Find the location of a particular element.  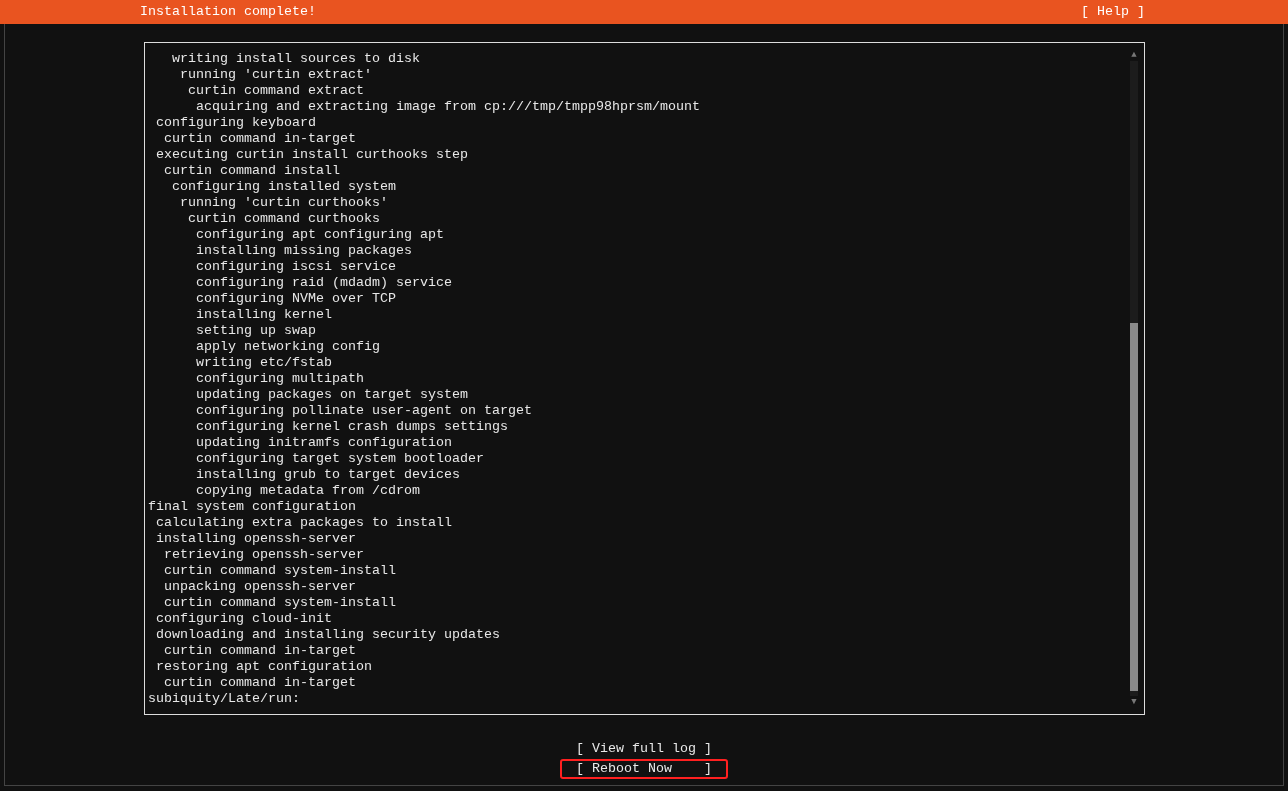

log-line: configuring target system bootloader is located at coordinates (340, 459).